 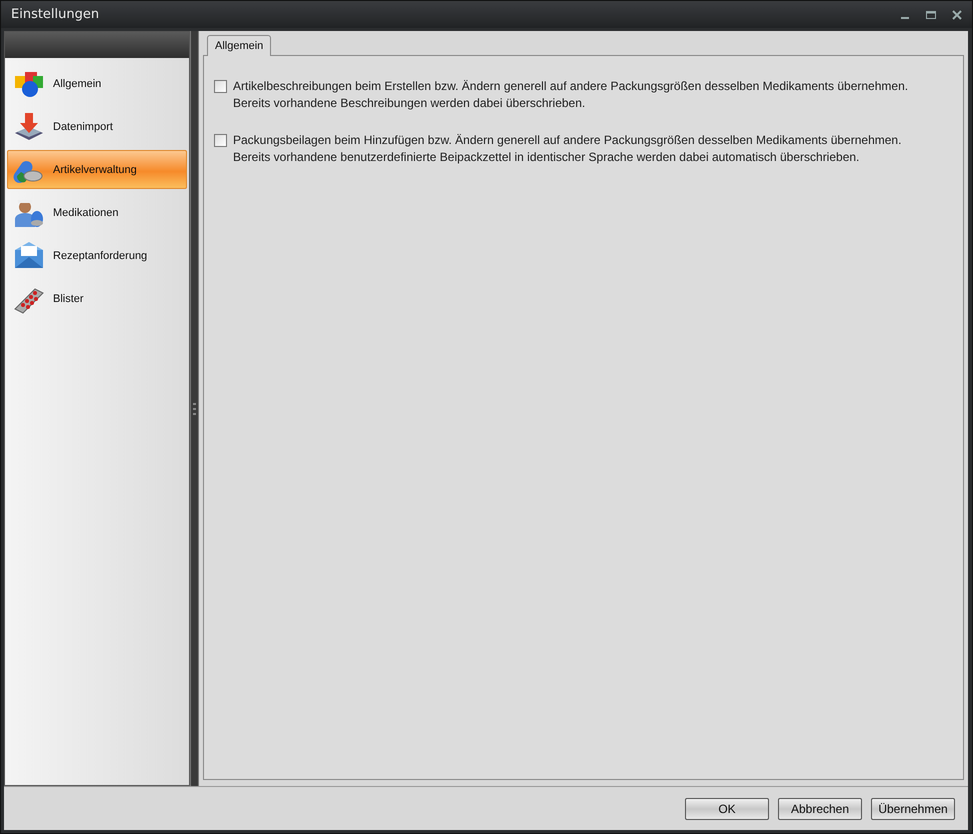 What do you see at coordinates (913, 809) in the screenshot?
I see `dialog-button: Übernehmen` at bounding box center [913, 809].